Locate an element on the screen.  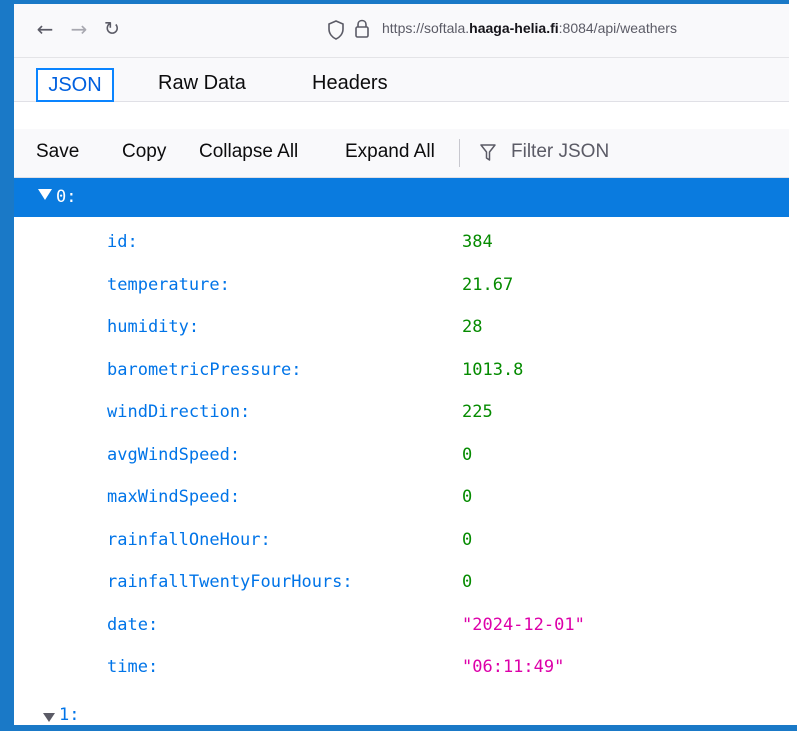
tab-headers: Headers is located at coordinates (350, 85).